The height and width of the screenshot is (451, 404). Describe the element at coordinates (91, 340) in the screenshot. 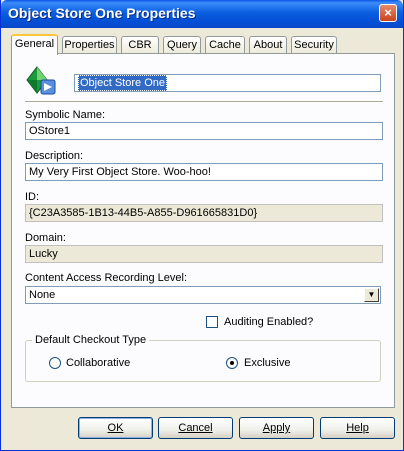

I see `checkout-group-title: Default Checkout Type` at that location.